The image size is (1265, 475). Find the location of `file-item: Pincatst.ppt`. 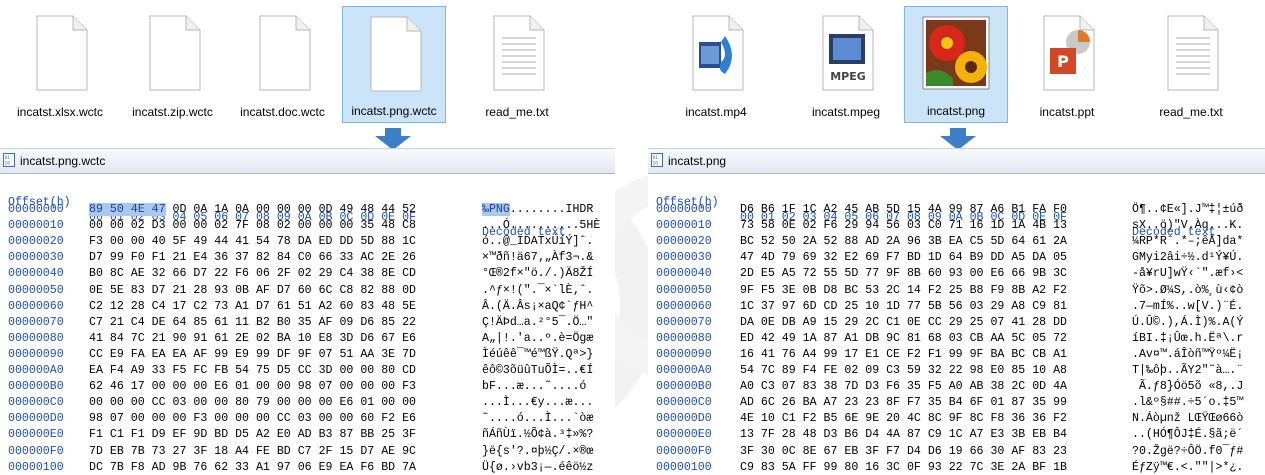

file-item: Pincatst.ppt is located at coordinates (1067, 64).